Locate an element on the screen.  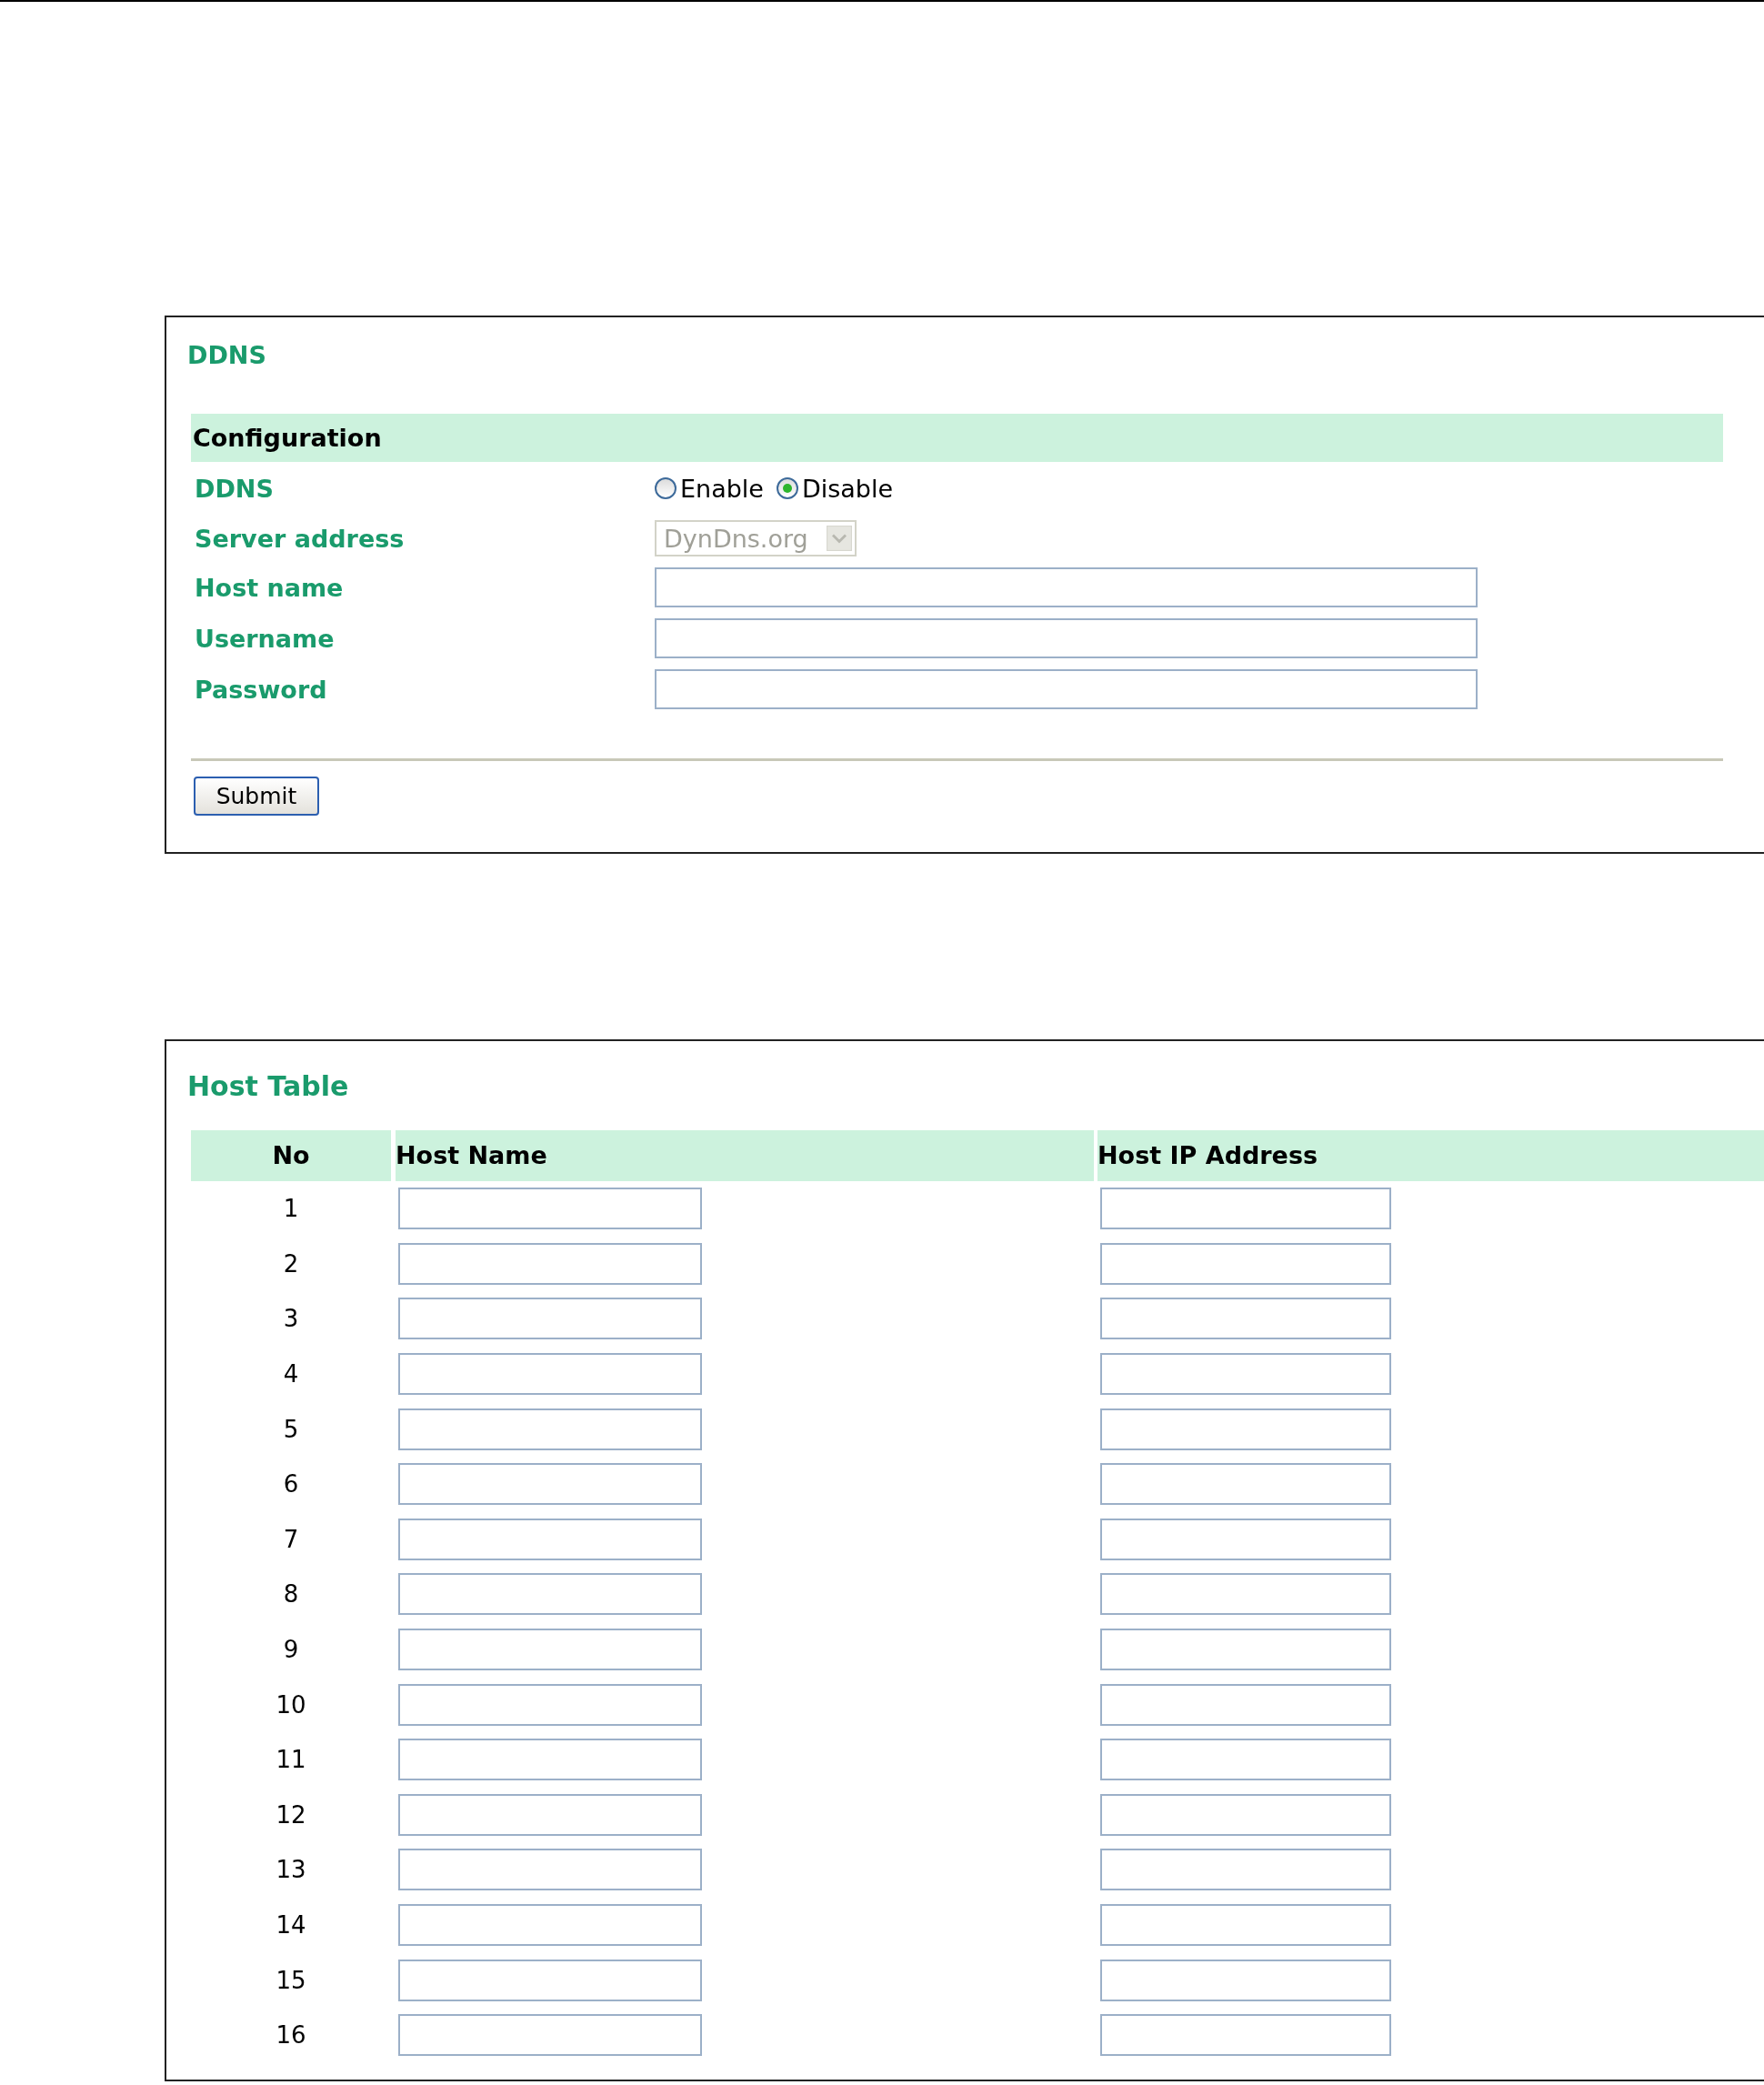
section-header: Configuration is located at coordinates (957, 438).